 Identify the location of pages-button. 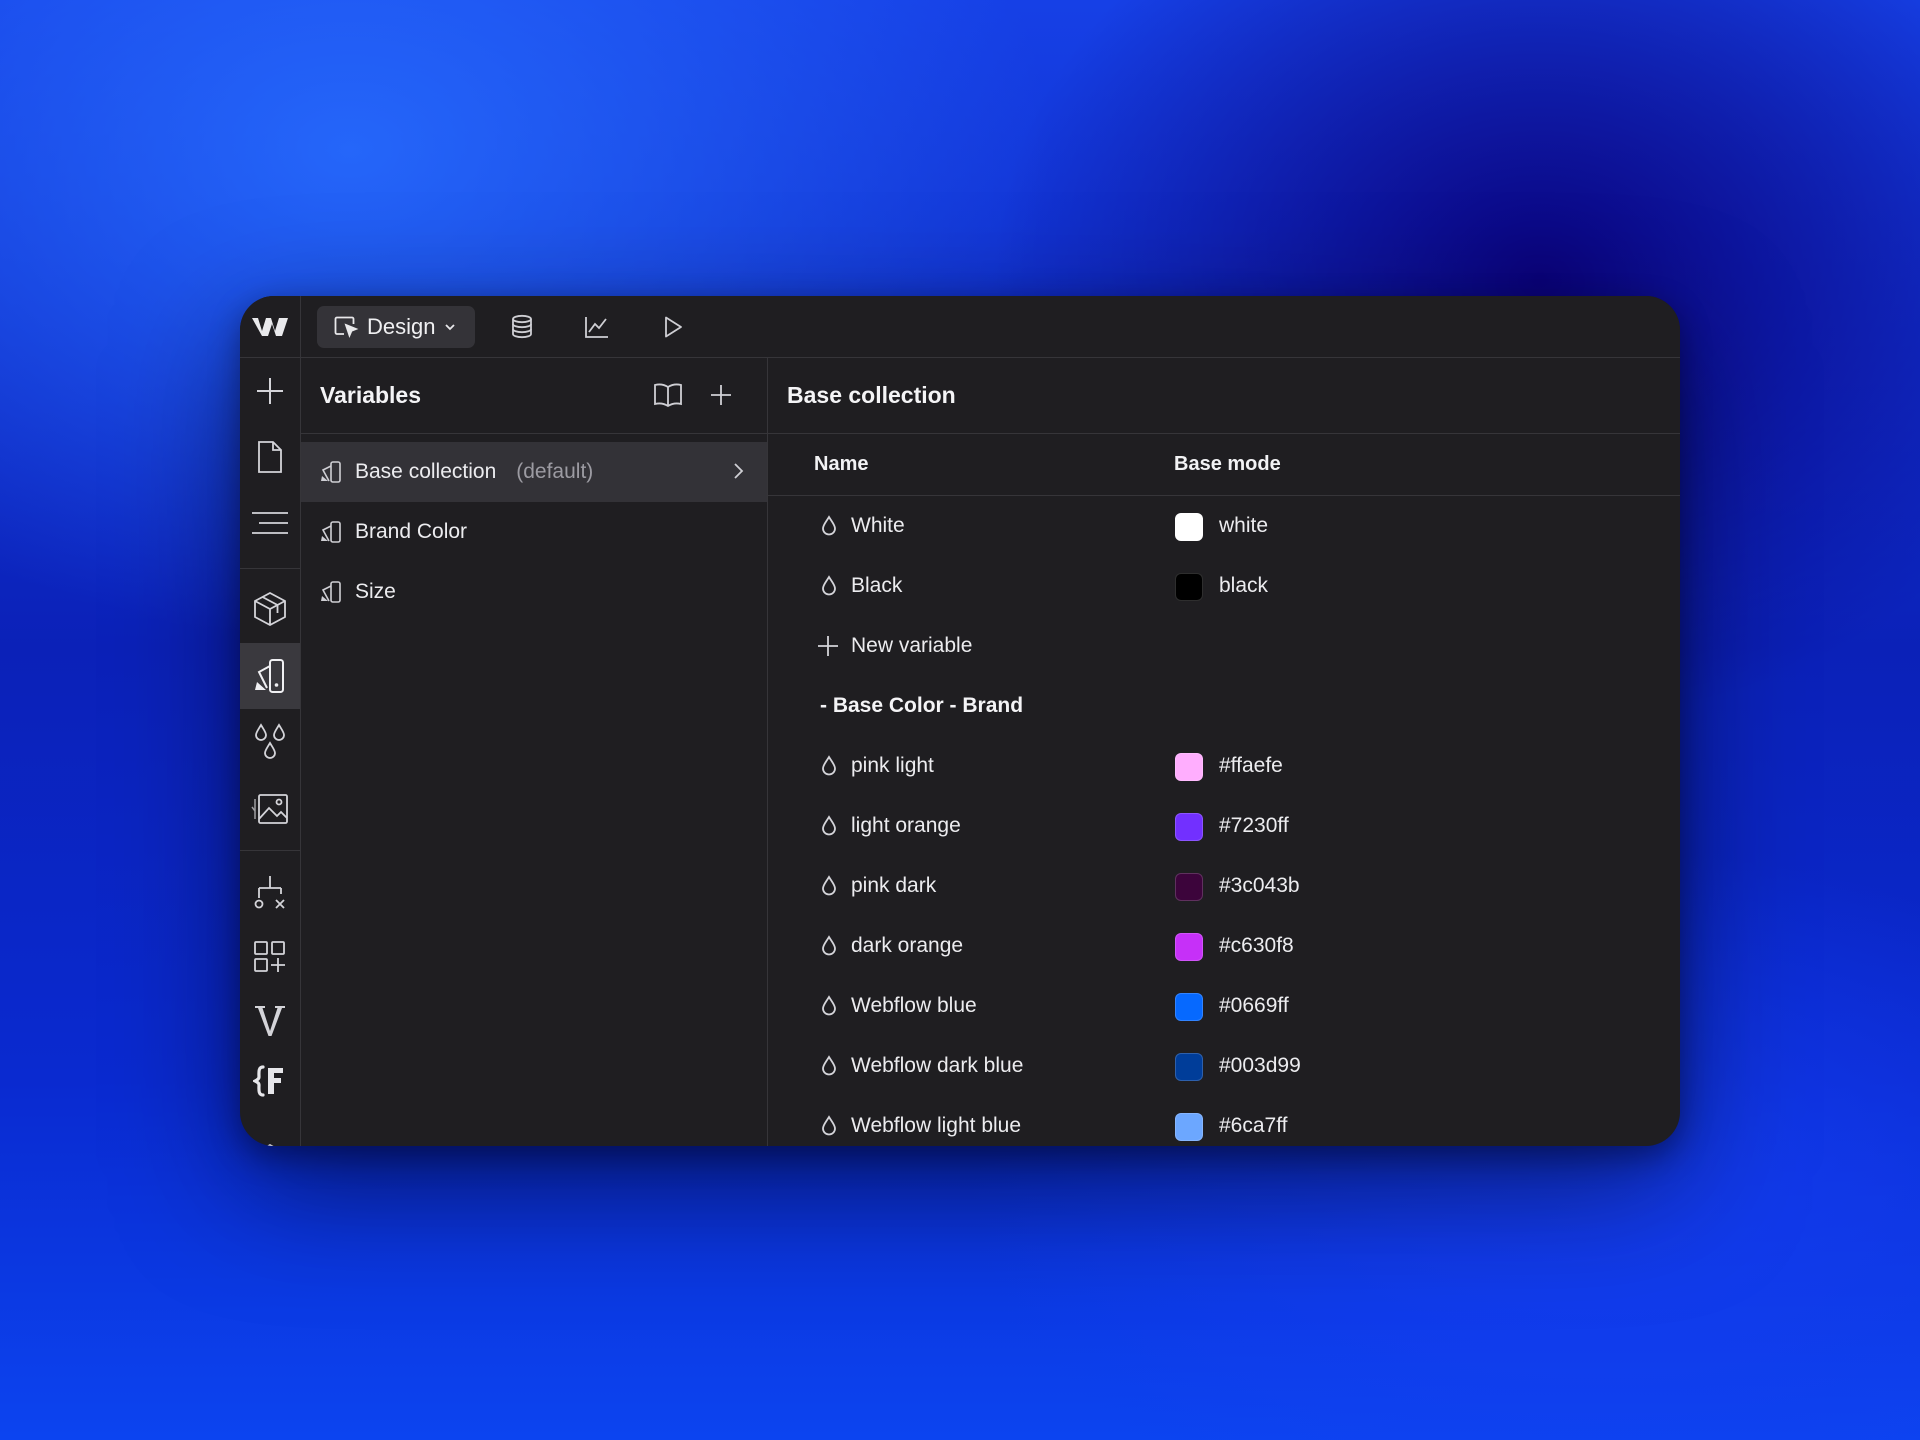
(270, 457).